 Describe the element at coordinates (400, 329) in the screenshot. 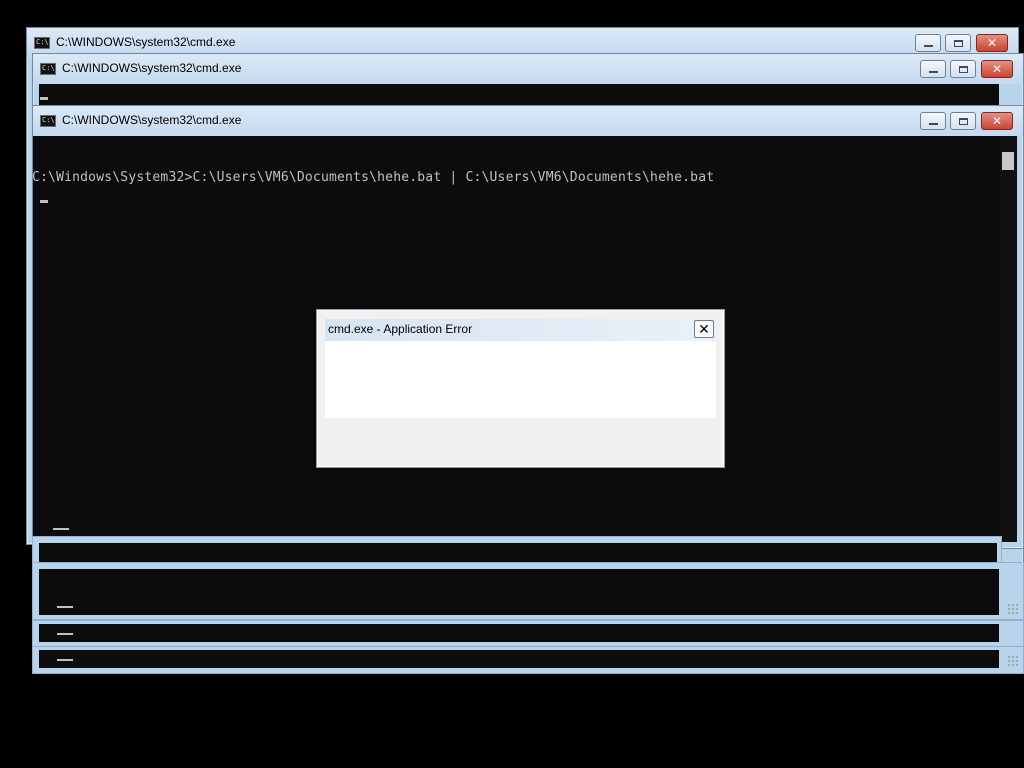

I see `dialog-title: cmd.exe - Application Error` at that location.